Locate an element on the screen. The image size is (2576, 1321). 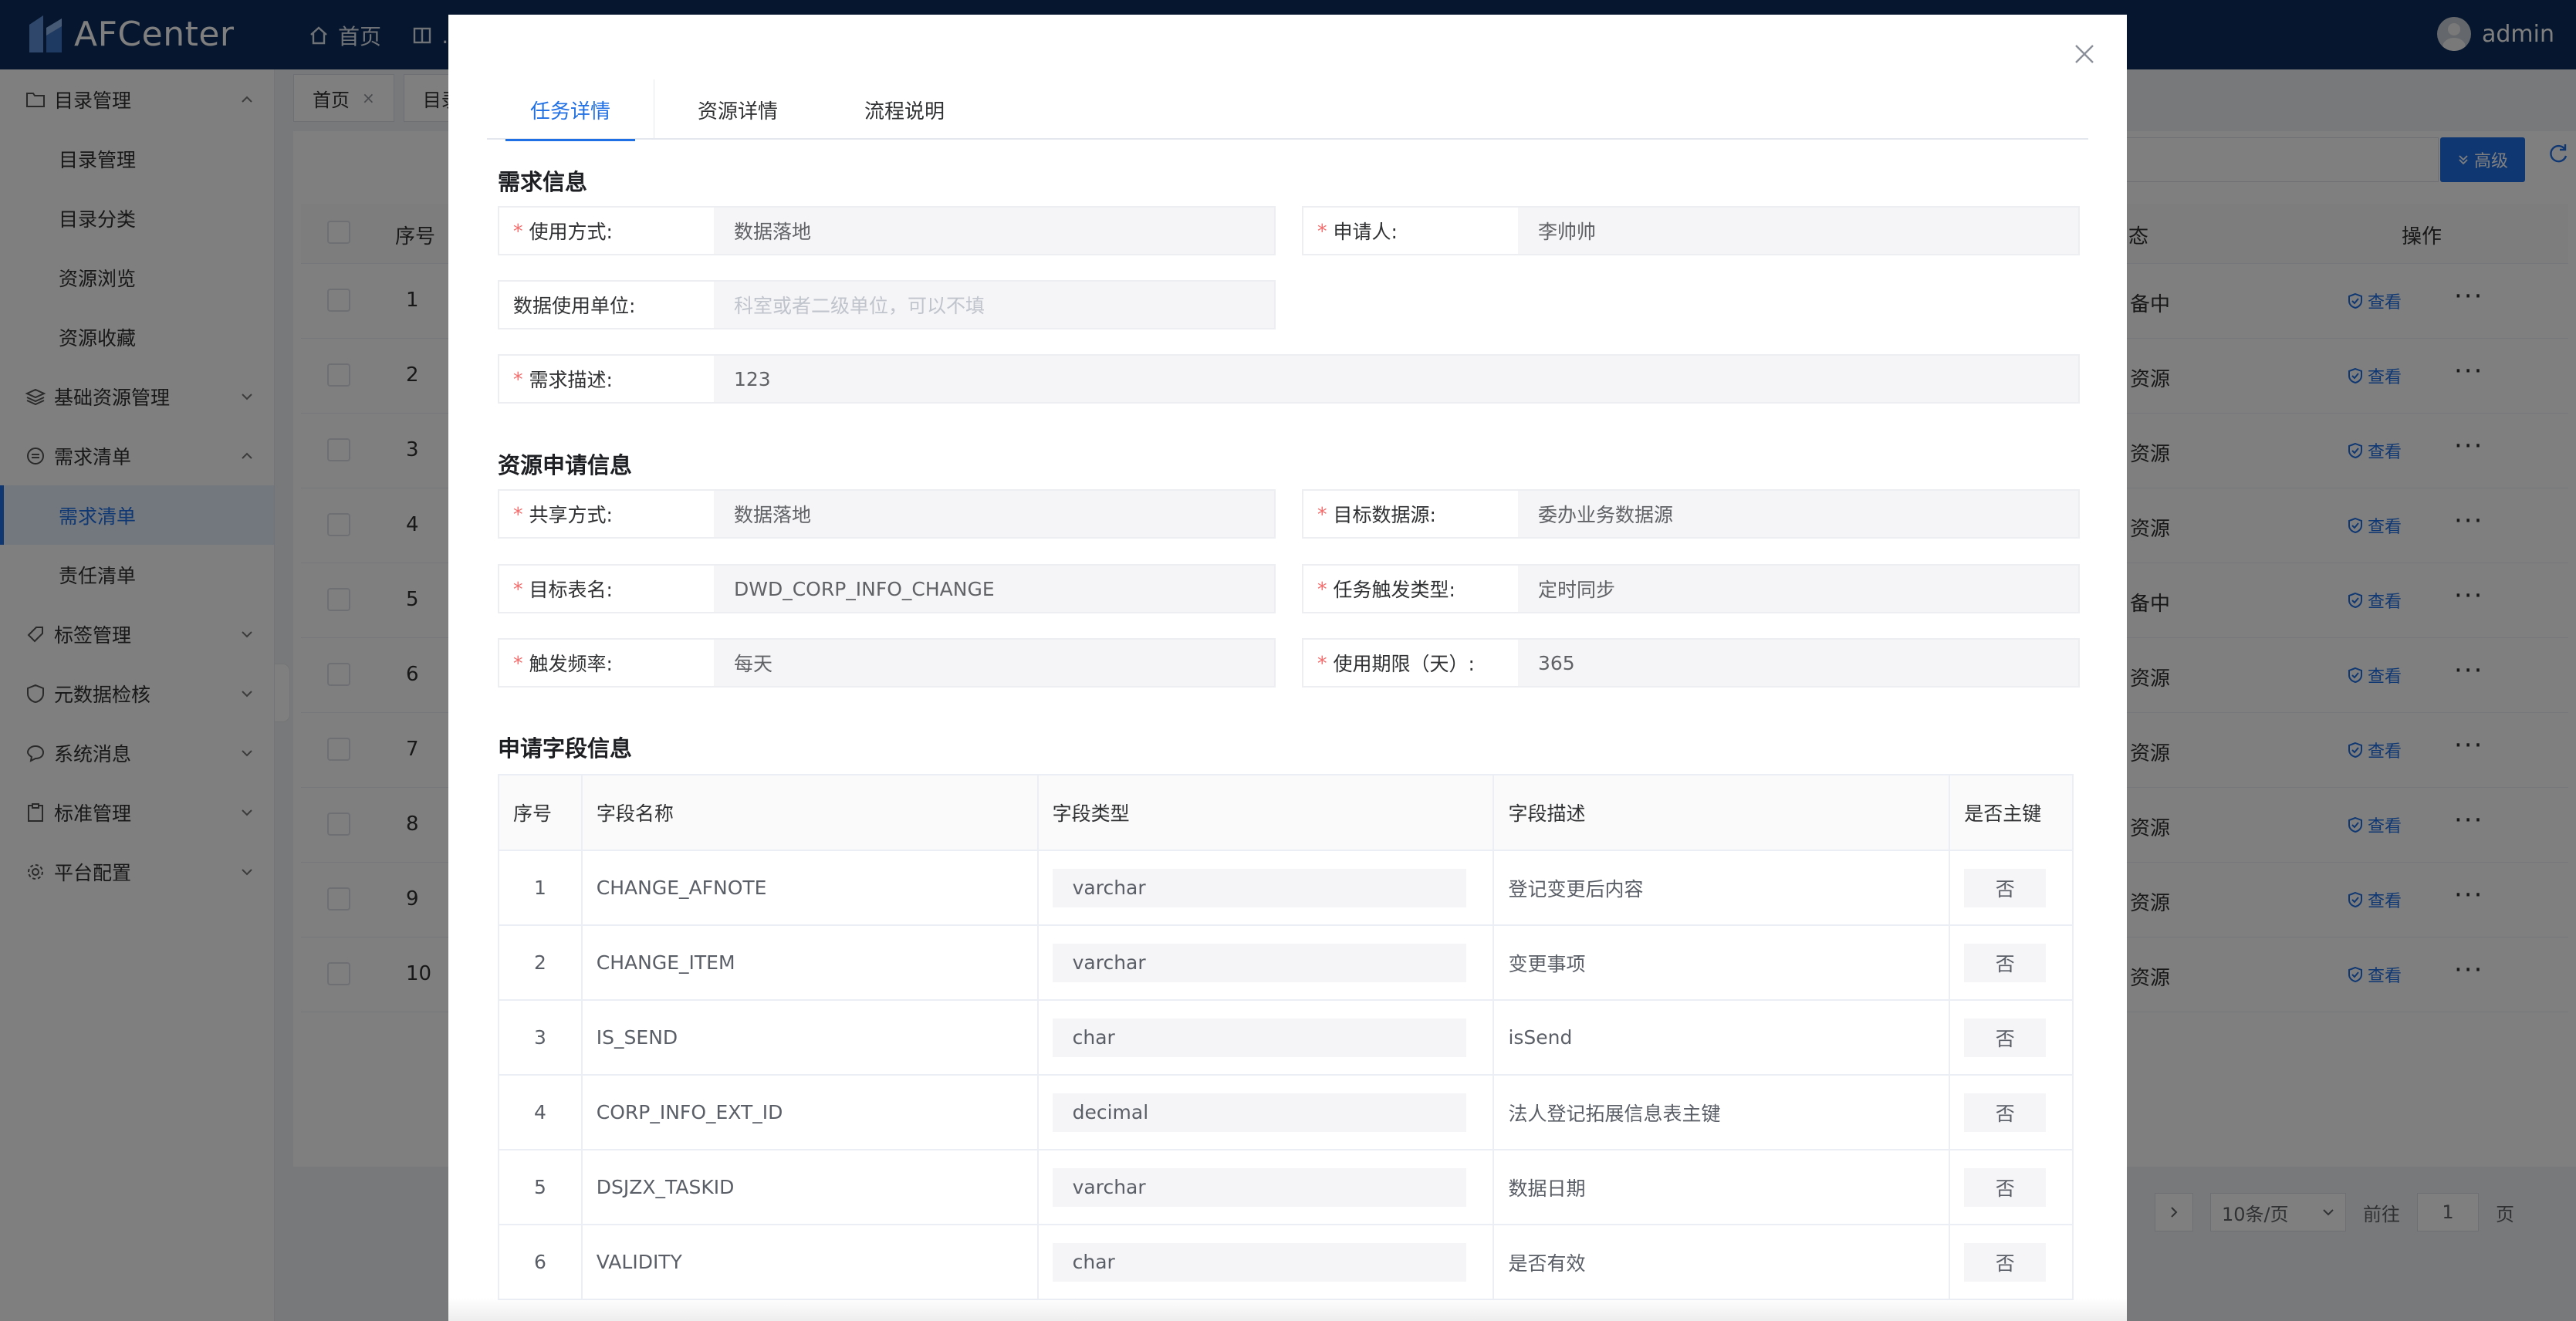
field-desc: 是否有效 is located at coordinates (1722, 1262).